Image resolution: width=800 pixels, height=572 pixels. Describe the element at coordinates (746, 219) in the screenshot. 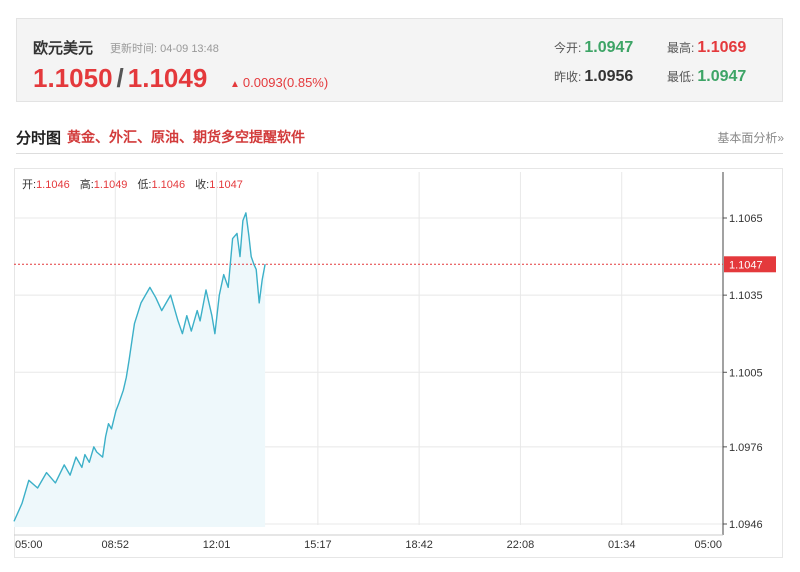

I see `y-tick-label: 1.1065` at that location.